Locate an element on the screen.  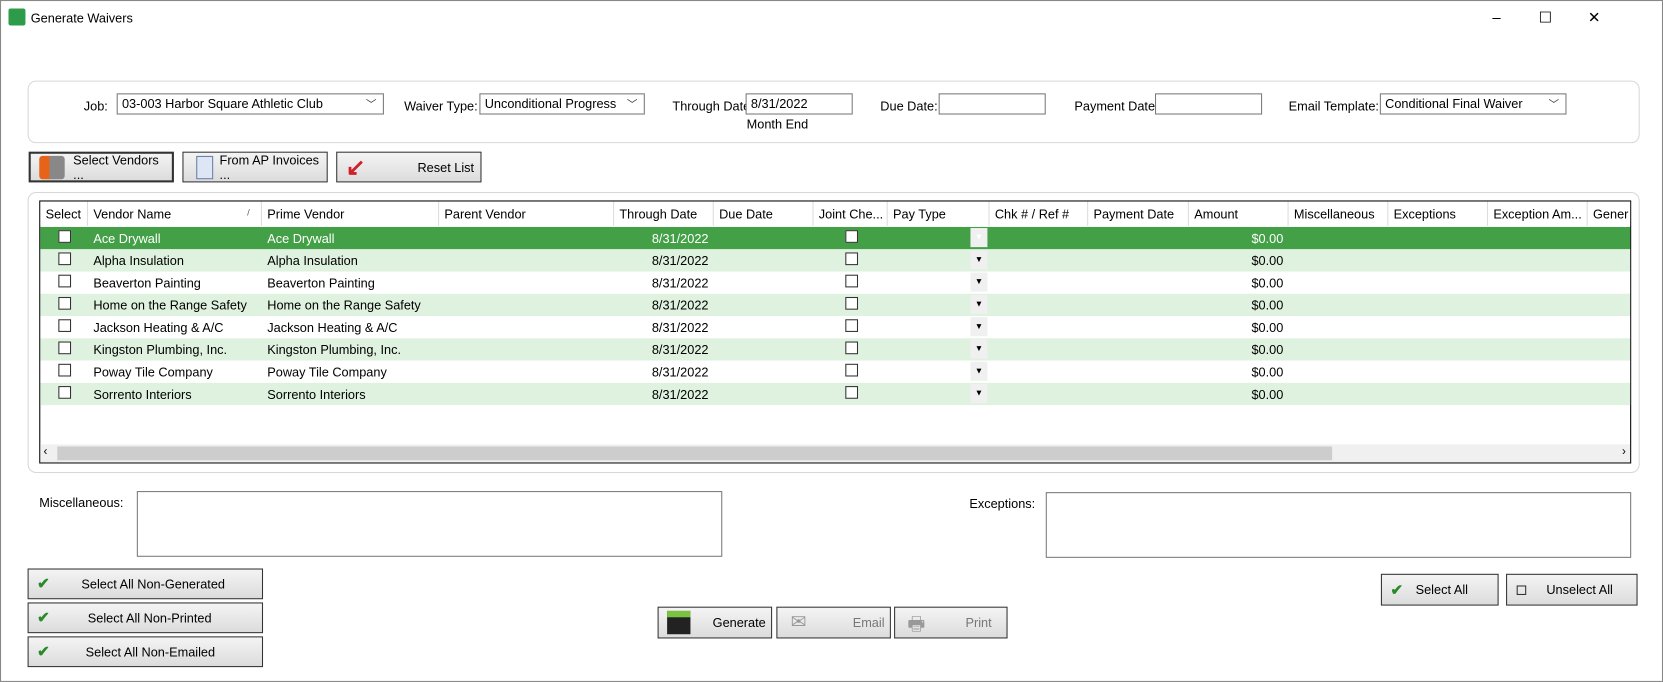
scrollbar-thumb is located at coordinates (695, 453).